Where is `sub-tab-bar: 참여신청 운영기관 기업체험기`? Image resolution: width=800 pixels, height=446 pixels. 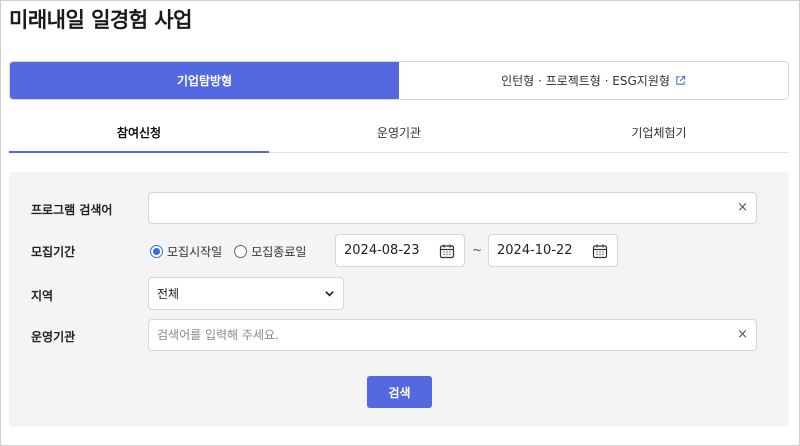 sub-tab-bar: 참여신청 운영기관 기업체험기 is located at coordinates (399, 133).